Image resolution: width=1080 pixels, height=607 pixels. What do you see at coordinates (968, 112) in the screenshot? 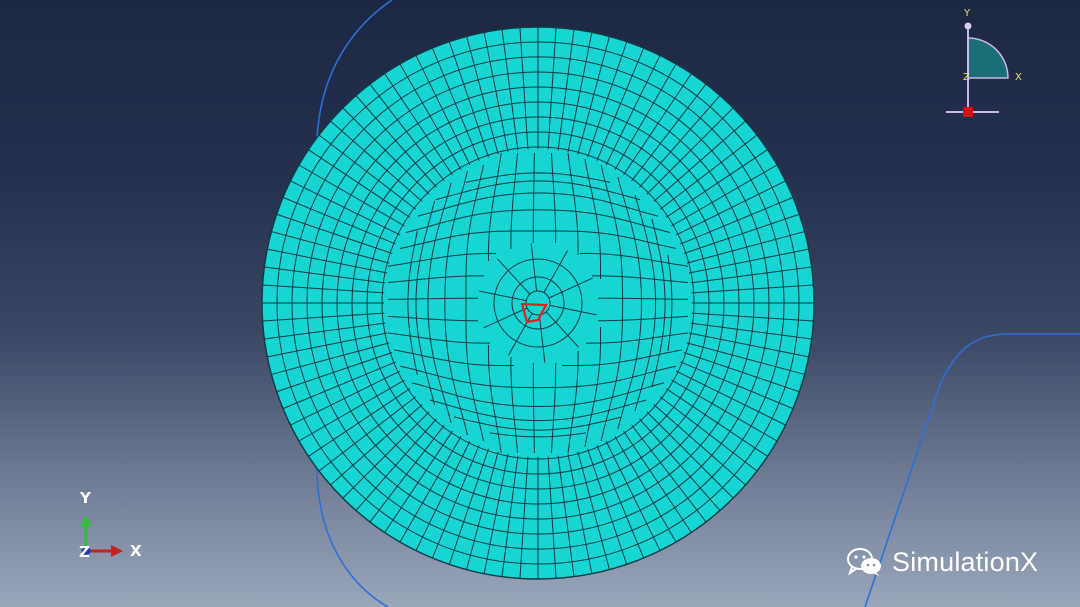
I see `triad-origin-marker` at bounding box center [968, 112].